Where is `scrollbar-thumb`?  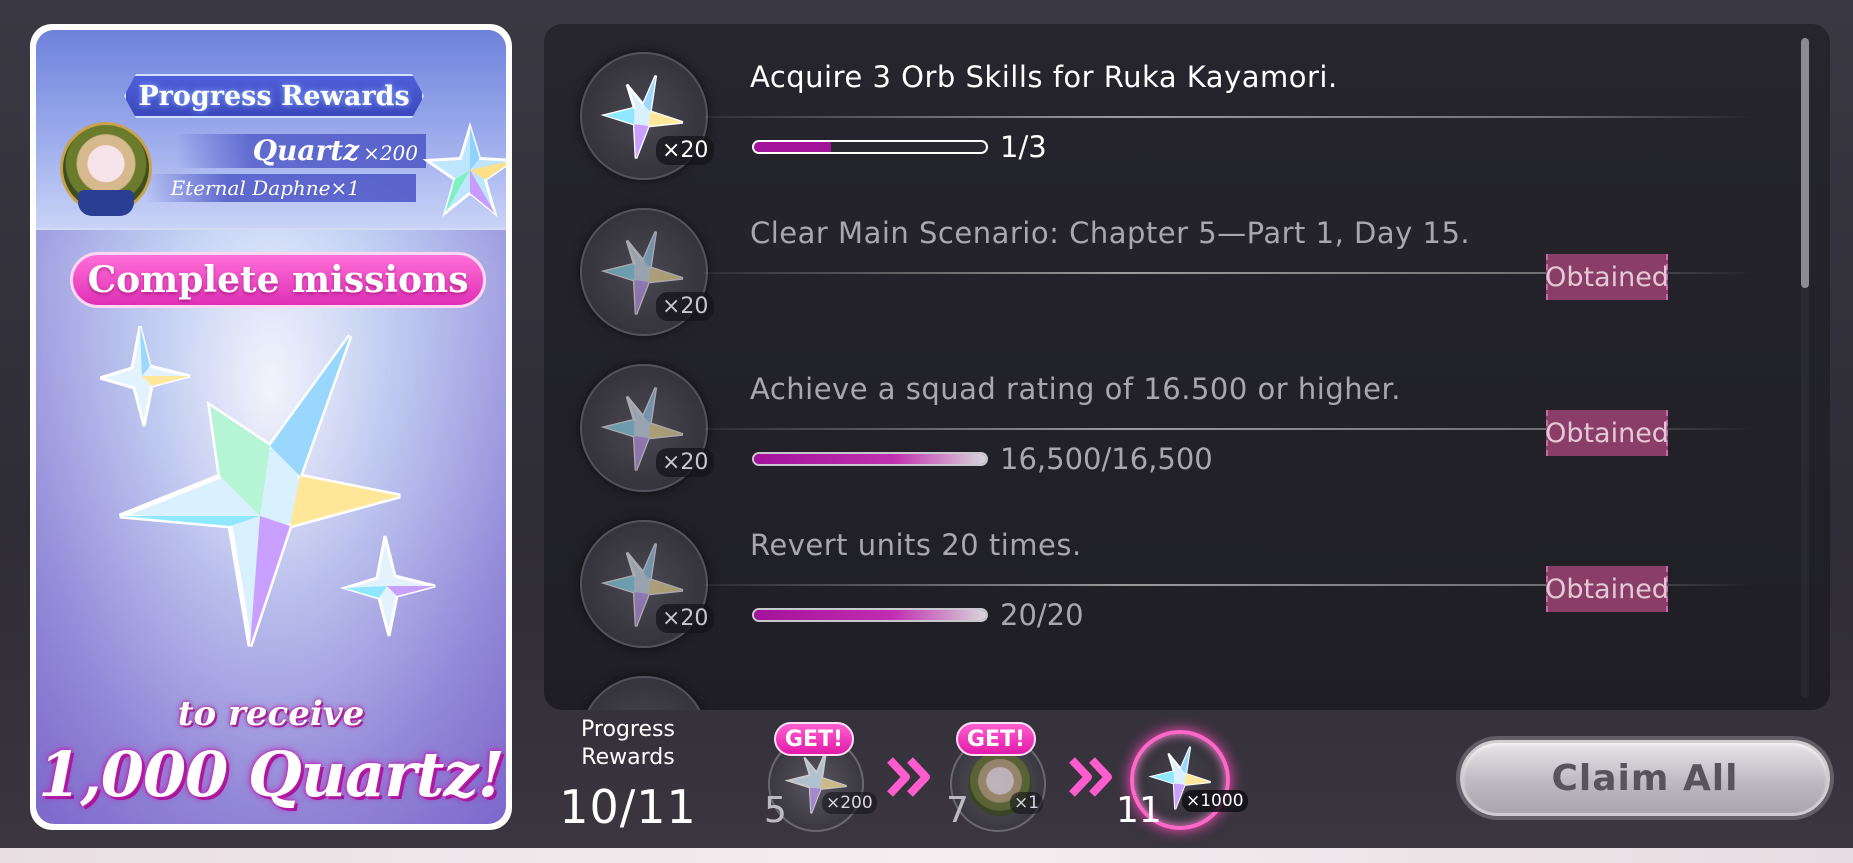
scrollbar-thumb is located at coordinates (1805, 163).